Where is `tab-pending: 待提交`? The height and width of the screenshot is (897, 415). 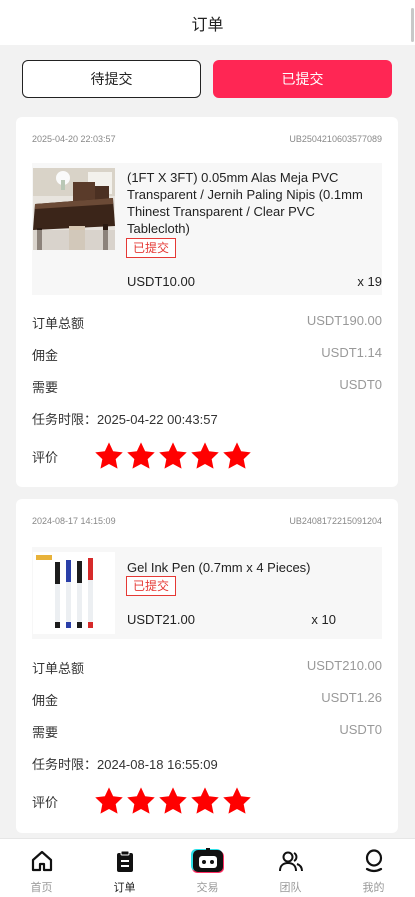 tab-pending: 待提交 is located at coordinates (111, 79).